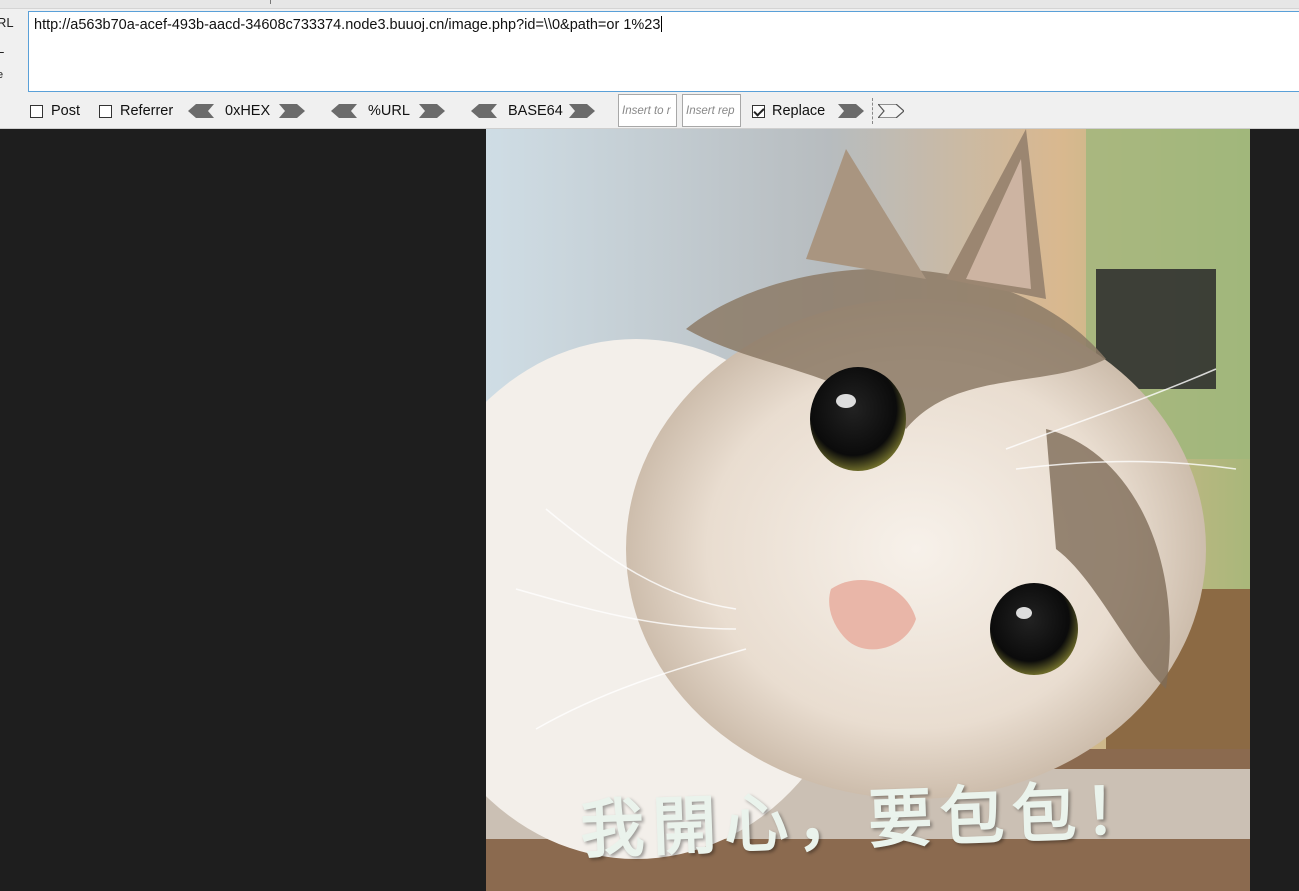 Image resolution: width=1299 pixels, height=891 pixels. Describe the element at coordinates (105, 111) in the screenshot. I see `referrer-checkbox` at that location.